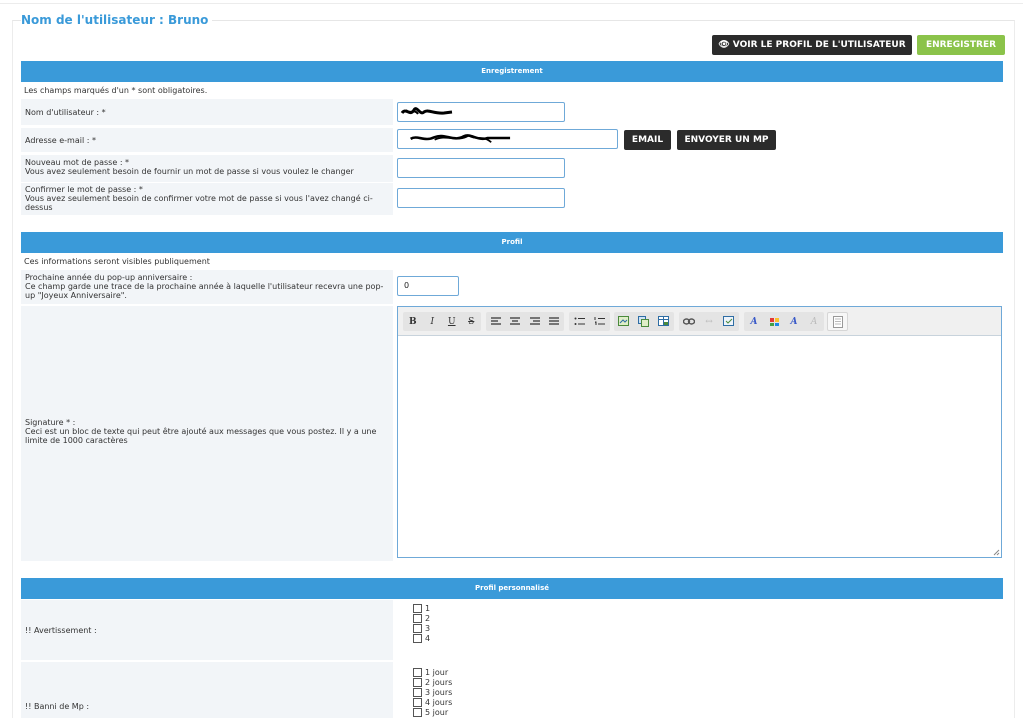 The width and height of the screenshot is (1023, 718). What do you see at coordinates (664, 321) in the screenshot?
I see `insert-table-icon` at bounding box center [664, 321].